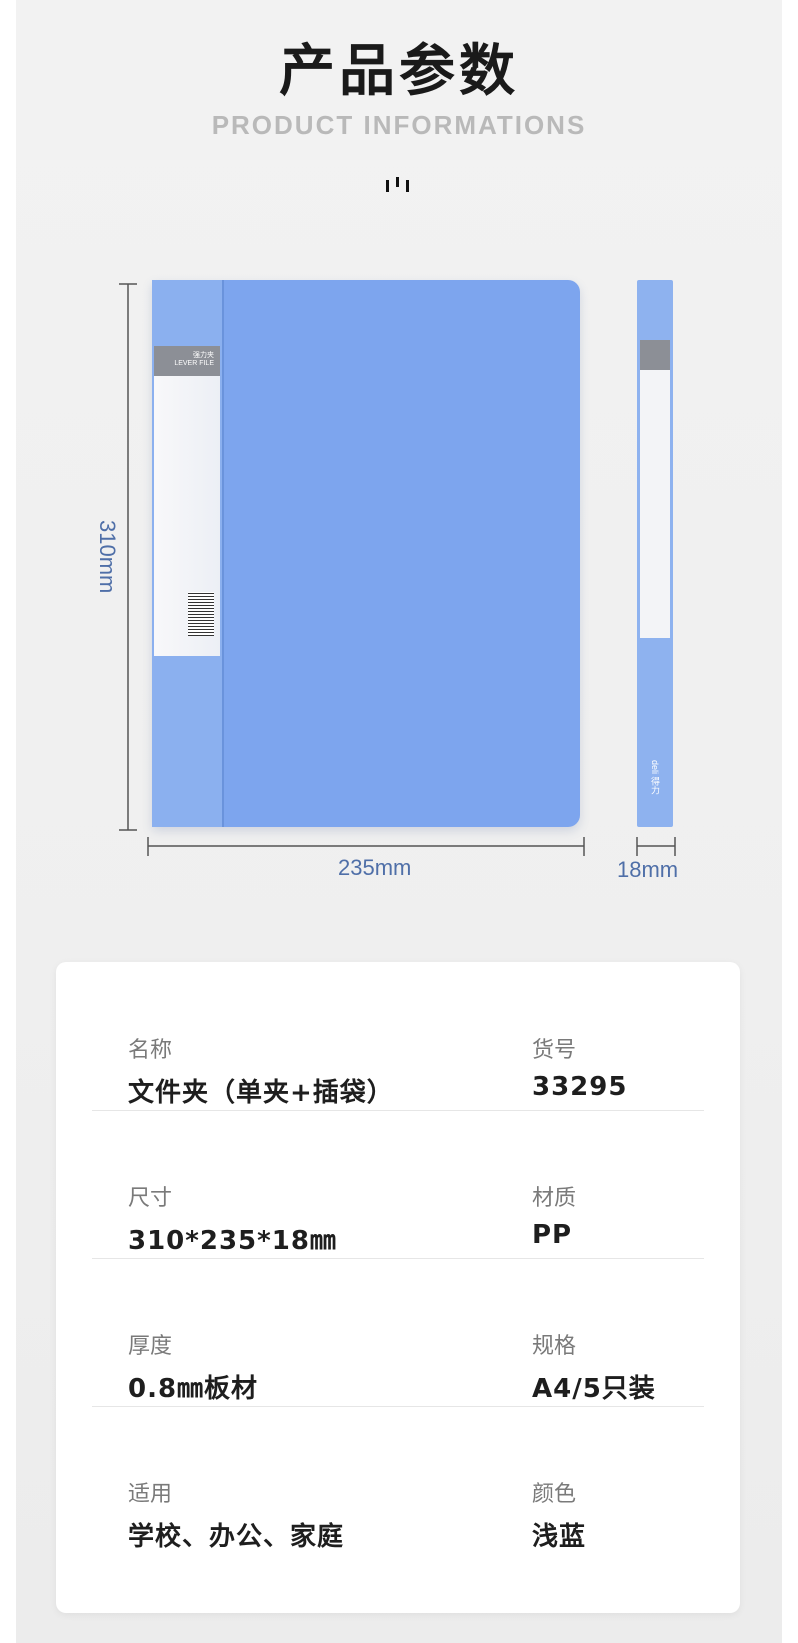 The height and width of the screenshot is (1643, 798). What do you see at coordinates (655, 355) in the screenshot?
I see `side-label-head` at bounding box center [655, 355].